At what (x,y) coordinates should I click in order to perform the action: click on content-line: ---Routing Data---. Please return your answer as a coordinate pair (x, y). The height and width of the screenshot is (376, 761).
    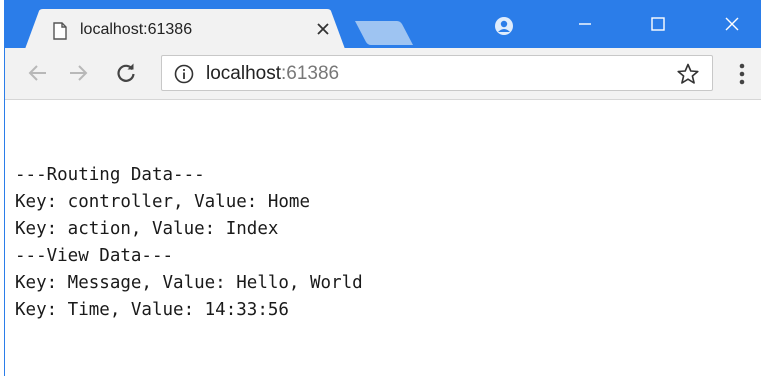
    Looking at the image, I should click on (110, 175).